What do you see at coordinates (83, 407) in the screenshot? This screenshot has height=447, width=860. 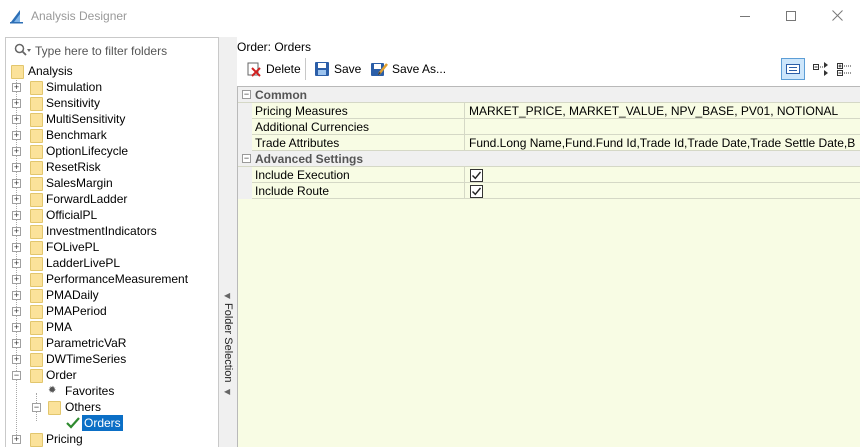 I see `tree-item-label: Others` at bounding box center [83, 407].